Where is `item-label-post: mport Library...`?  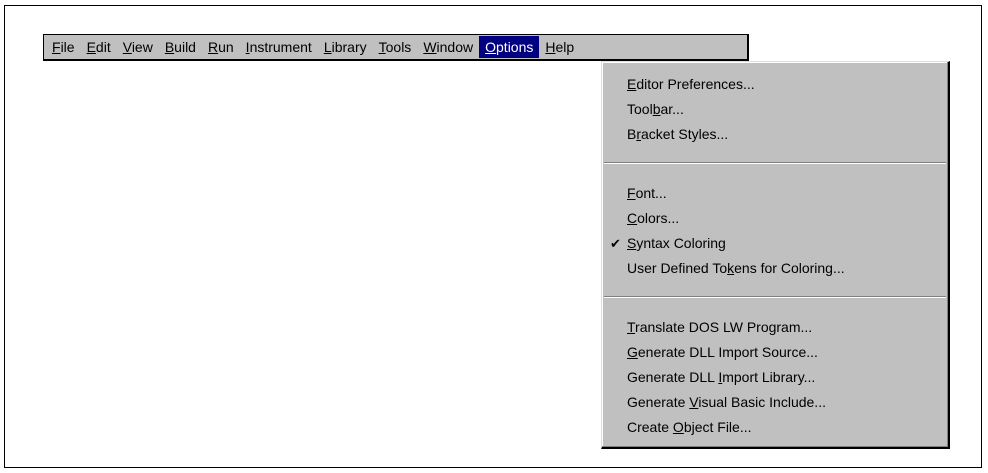
item-label-post: mport Library... is located at coordinates (769, 377).